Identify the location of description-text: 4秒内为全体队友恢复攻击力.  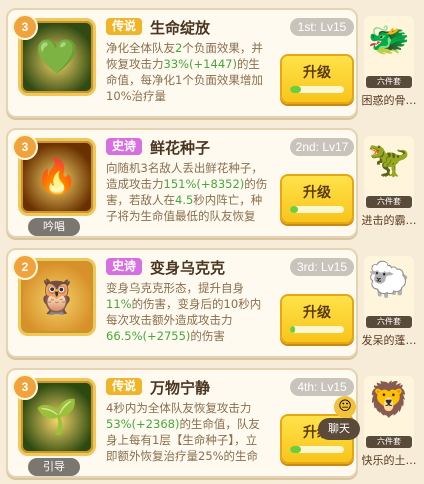
(179, 408).